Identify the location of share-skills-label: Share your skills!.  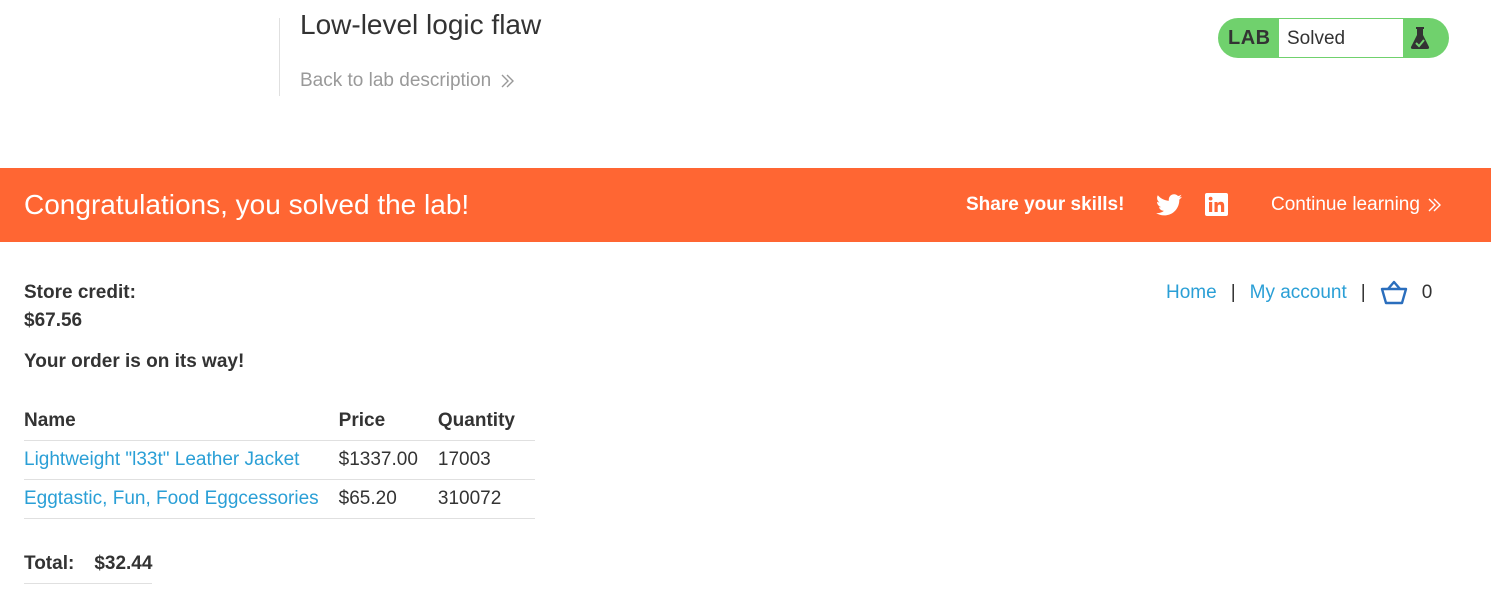
(1045, 204).